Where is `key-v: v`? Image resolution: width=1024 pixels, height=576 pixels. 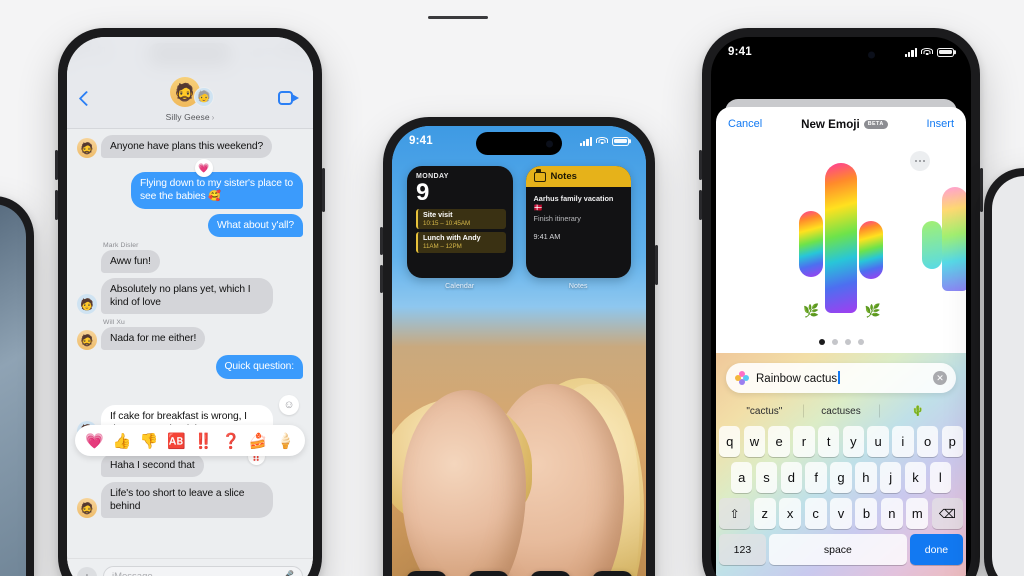 key-v: v is located at coordinates (841, 513).